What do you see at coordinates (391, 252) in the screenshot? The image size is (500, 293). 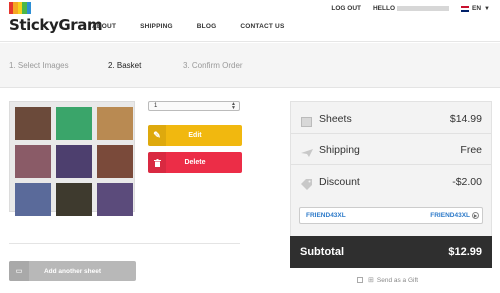 I see `subtotal-bar: Subtotal $12.99` at bounding box center [391, 252].